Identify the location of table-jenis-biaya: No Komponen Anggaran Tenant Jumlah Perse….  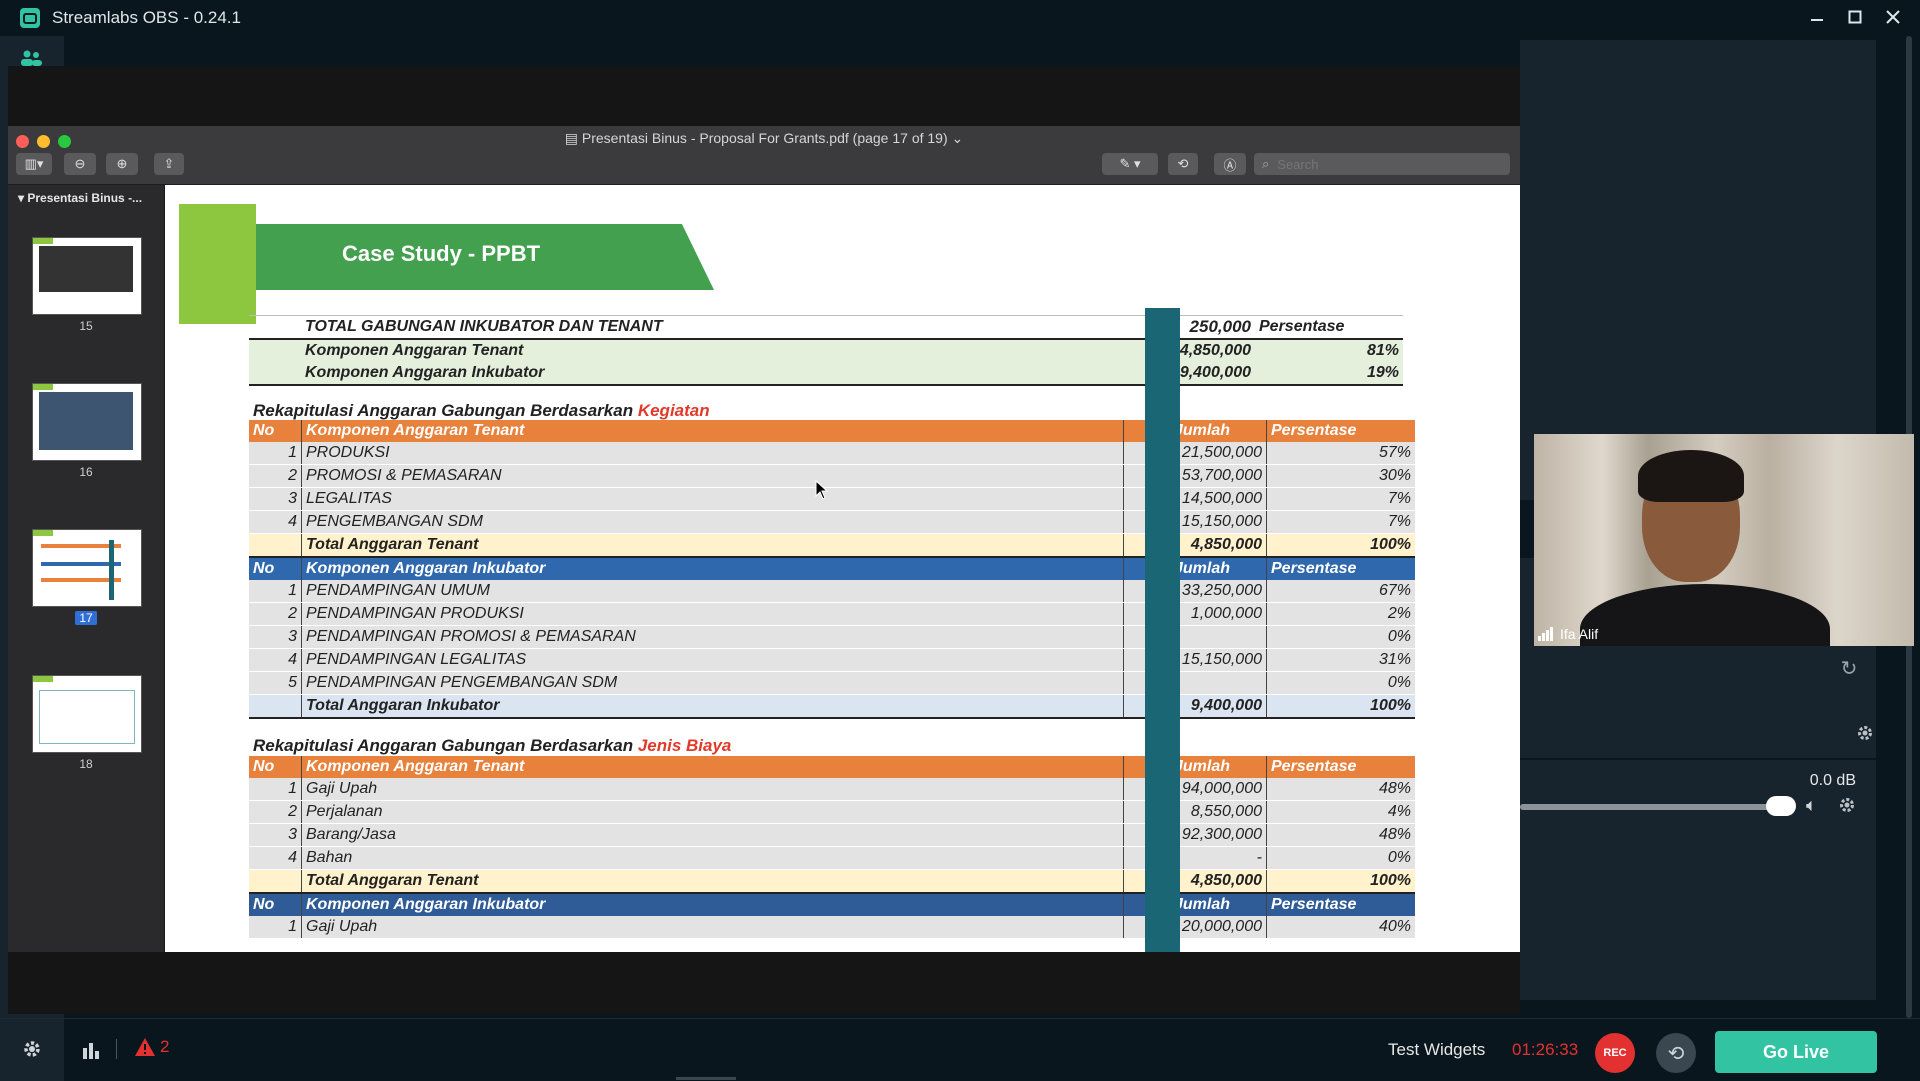
(832, 847).